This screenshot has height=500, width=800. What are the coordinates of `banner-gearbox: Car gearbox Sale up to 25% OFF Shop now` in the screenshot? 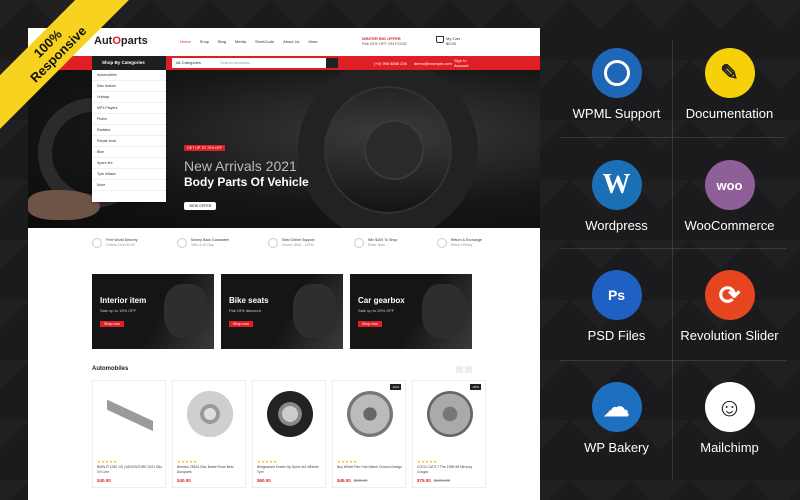 It's located at (411, 311).